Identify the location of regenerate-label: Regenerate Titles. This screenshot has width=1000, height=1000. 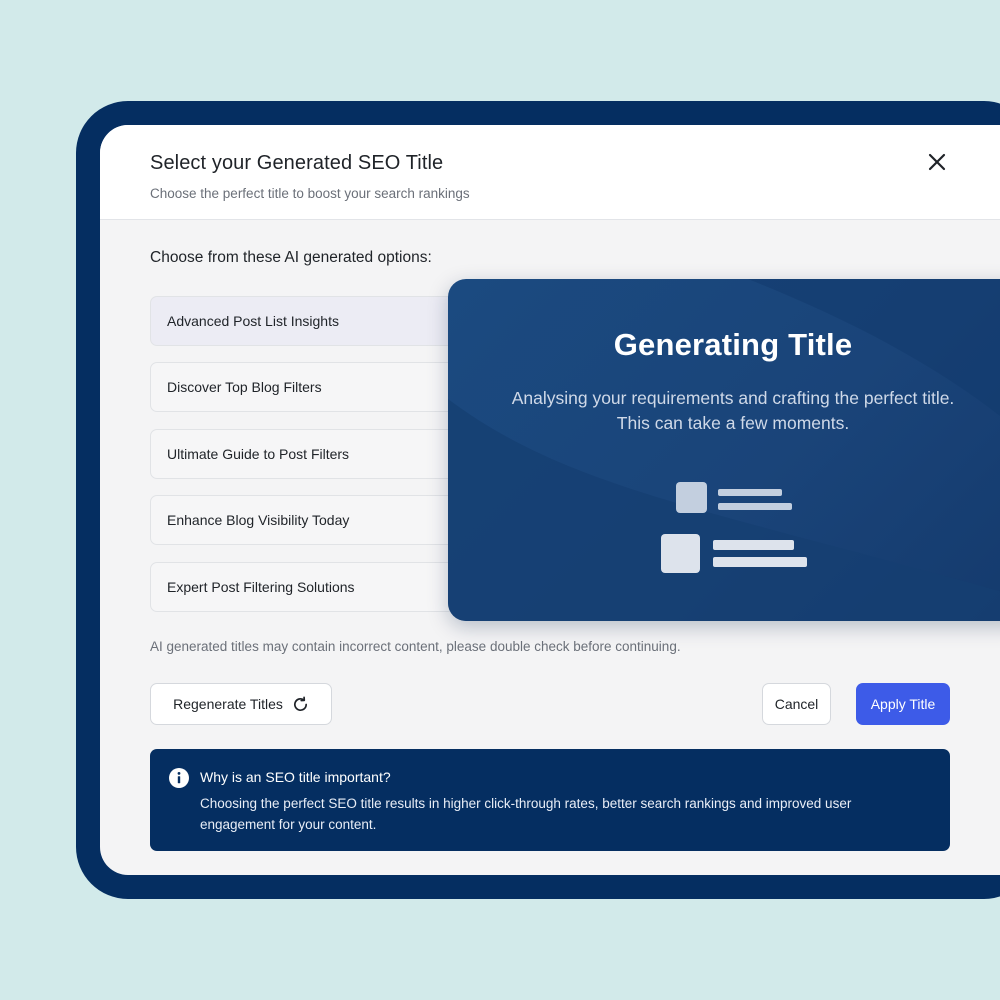
(228, 704).